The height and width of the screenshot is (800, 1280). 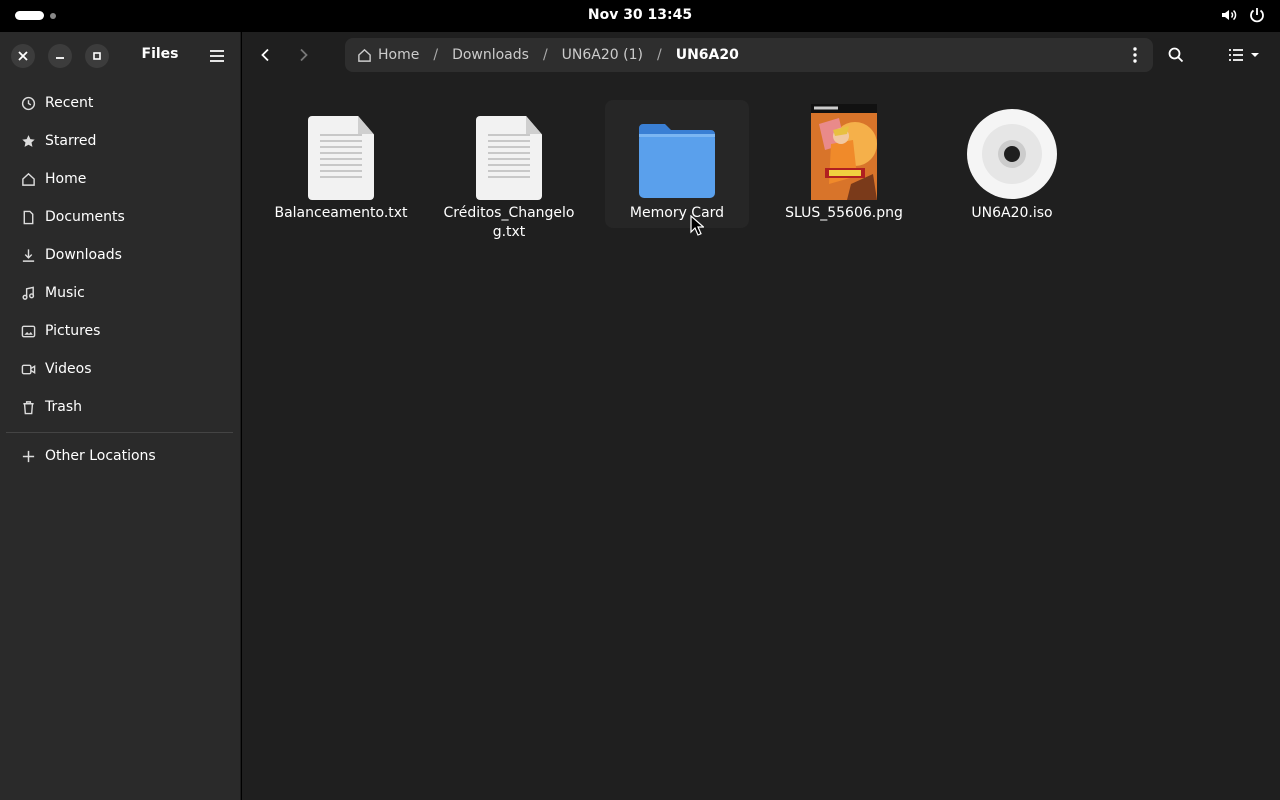 What do you see at coordinates (1255, 55) in the screenshot?
I see `chevron-down-icon` at bounding box center [1255, 55].